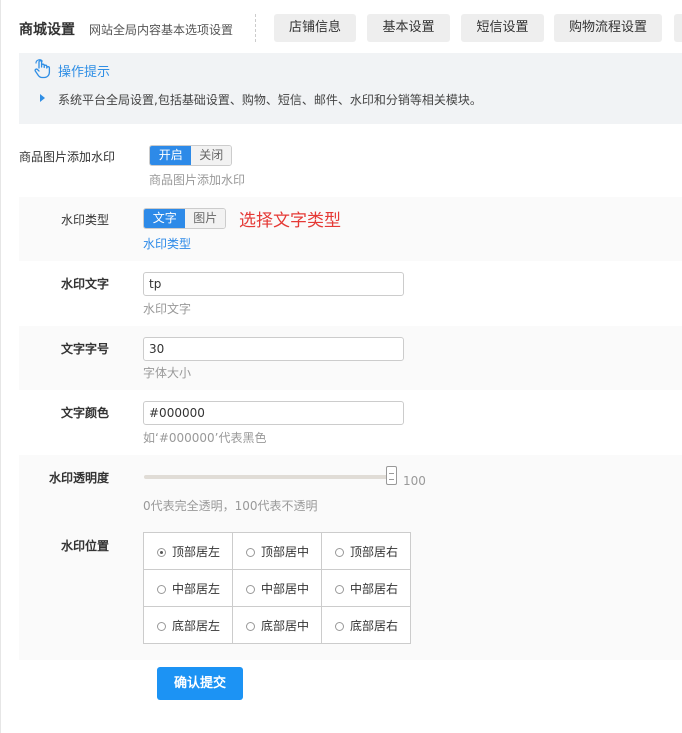  What do you see at coordinates (85, 413) in the screenshot?
I see `font-color-label: 文字颜色` at bounding box center [85, 413].